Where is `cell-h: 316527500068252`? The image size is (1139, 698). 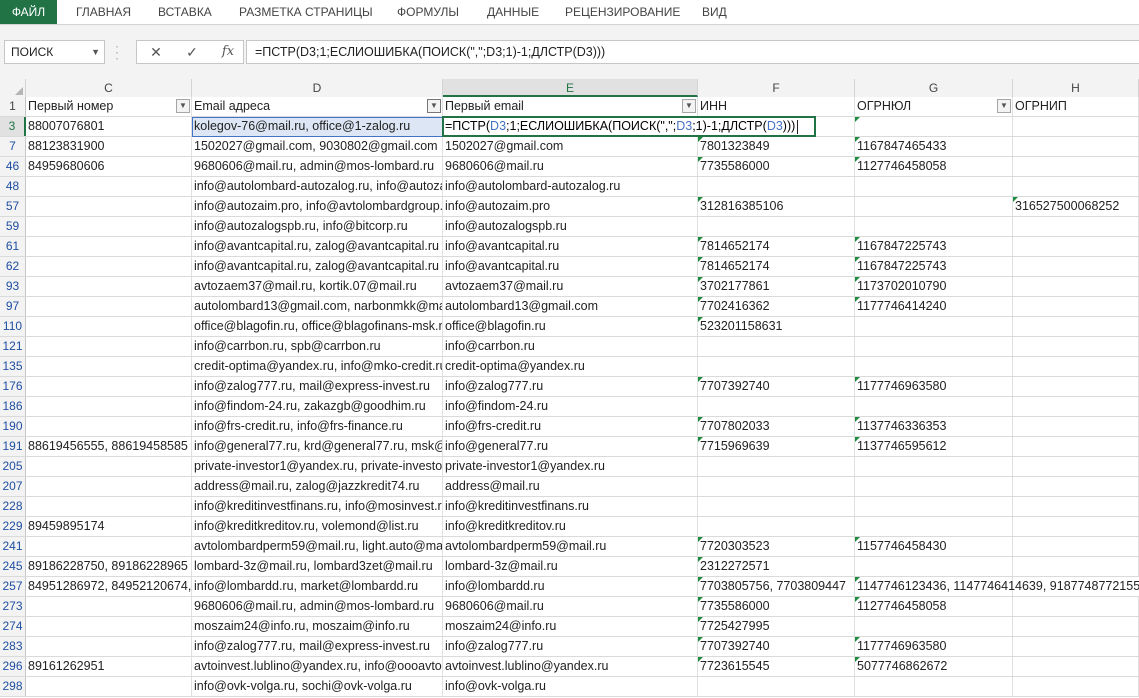 cell-h: 316527500068252 is located at coordinates (1076, 206).